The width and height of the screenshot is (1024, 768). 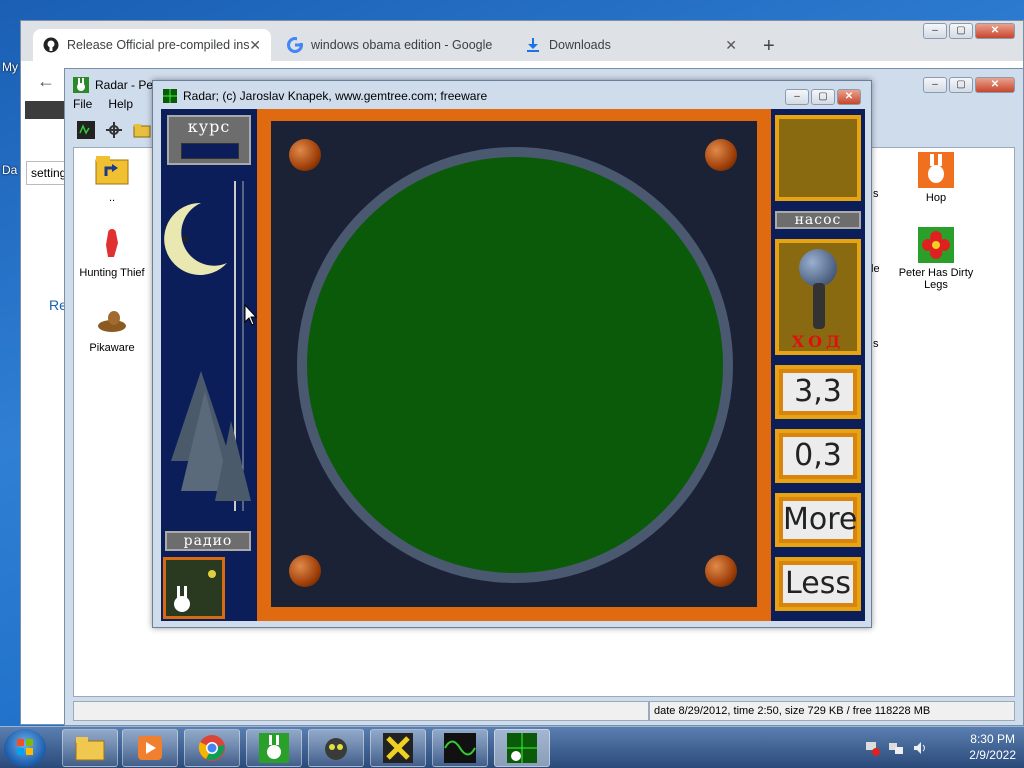 I want to click on list-item: Pikaware, so click(x=112, y=328).